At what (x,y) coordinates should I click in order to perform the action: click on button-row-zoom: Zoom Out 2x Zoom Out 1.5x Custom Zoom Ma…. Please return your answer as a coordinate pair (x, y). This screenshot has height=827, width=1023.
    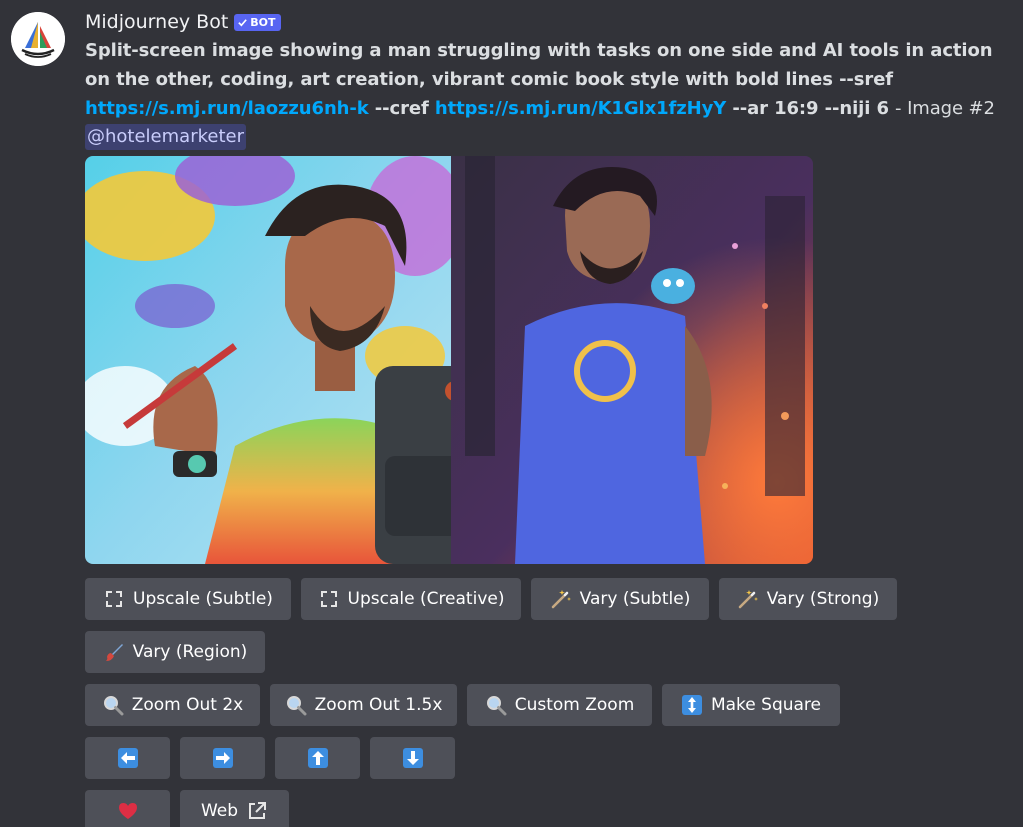
    Looking at the image, I should click on (462, 705).